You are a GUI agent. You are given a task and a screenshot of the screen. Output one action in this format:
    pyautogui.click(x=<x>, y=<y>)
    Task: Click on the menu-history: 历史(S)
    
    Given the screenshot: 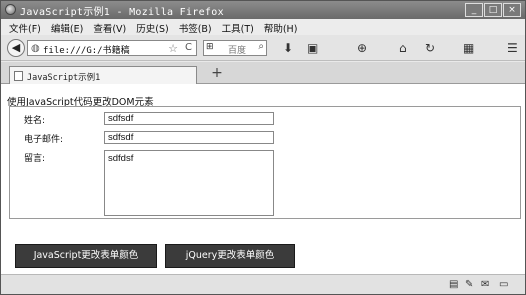 What is the action you would take?
    pyautogui.click(x=153, y=27)
    